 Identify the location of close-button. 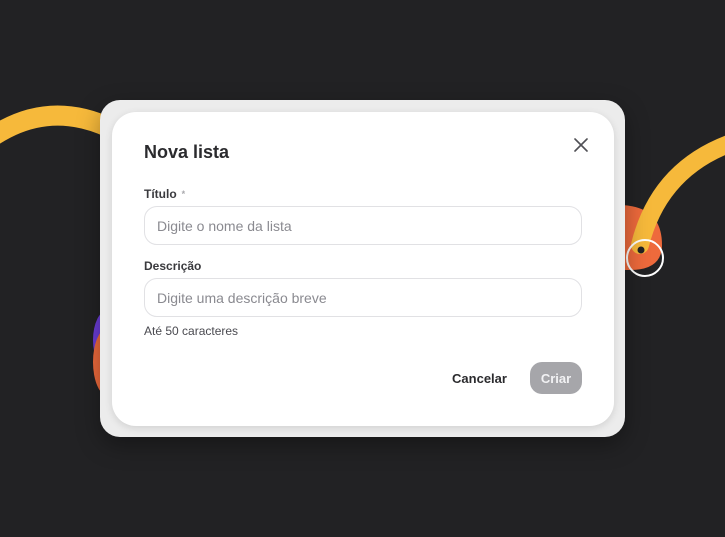
(581, 145).